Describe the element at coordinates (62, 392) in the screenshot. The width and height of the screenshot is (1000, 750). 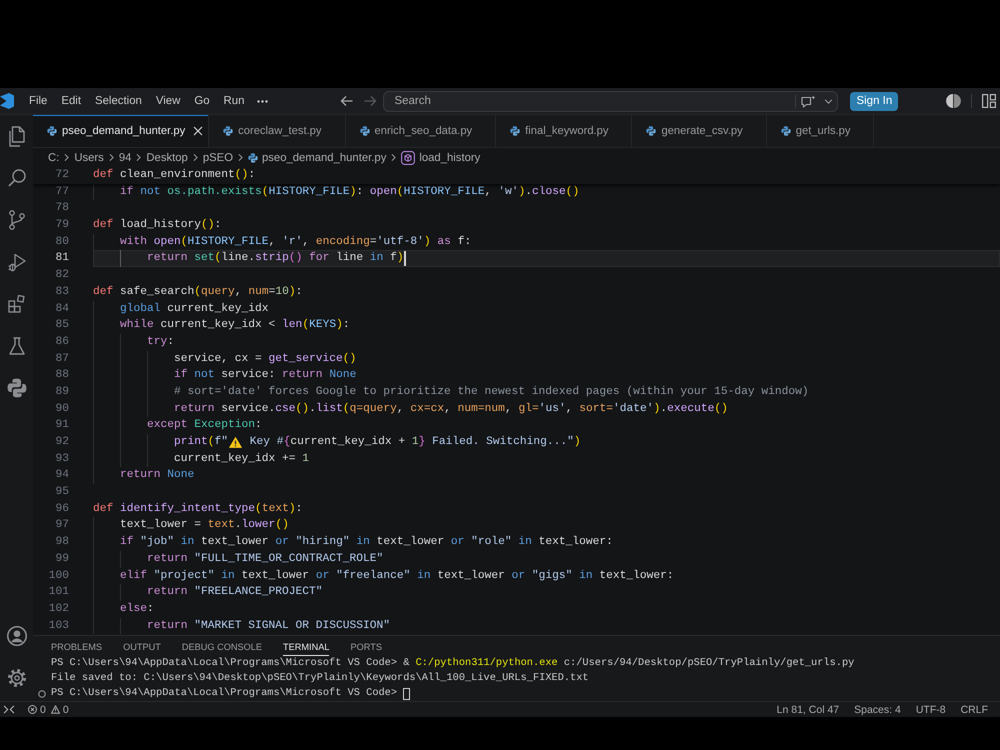
I see `line-number: 89` at that location.